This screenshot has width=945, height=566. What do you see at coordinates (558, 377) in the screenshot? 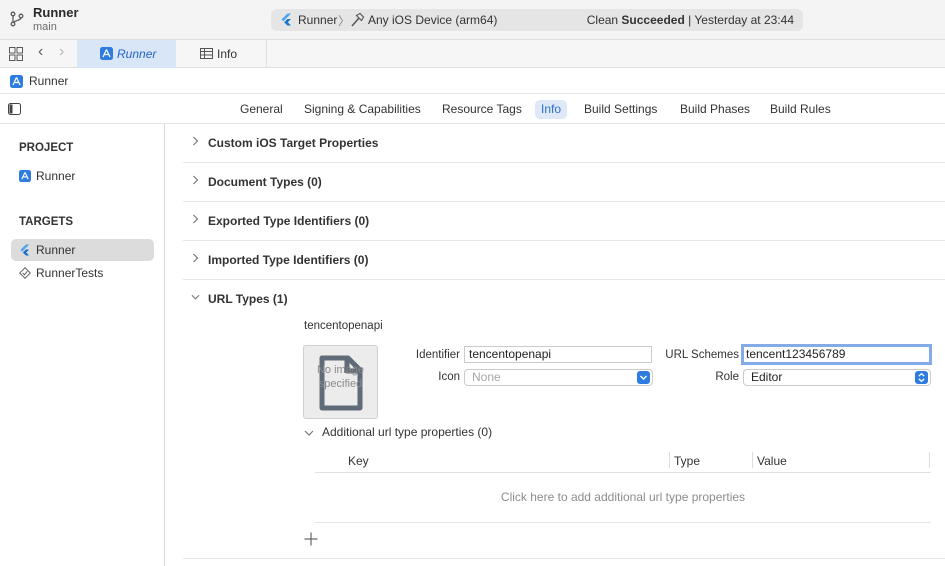
I see `icon-select: None` at bounding box center [558, 377].